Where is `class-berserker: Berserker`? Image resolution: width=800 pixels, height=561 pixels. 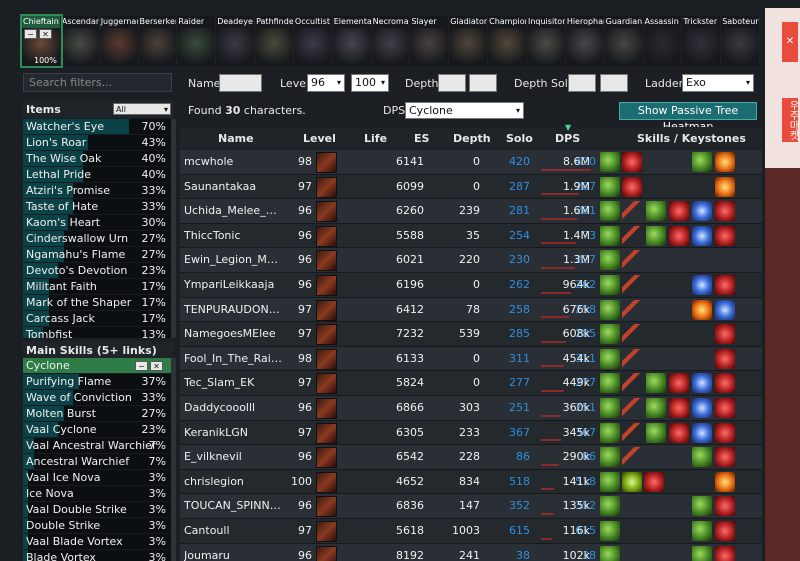
class-berserker: Berserker is located at coordinates (158, 41).